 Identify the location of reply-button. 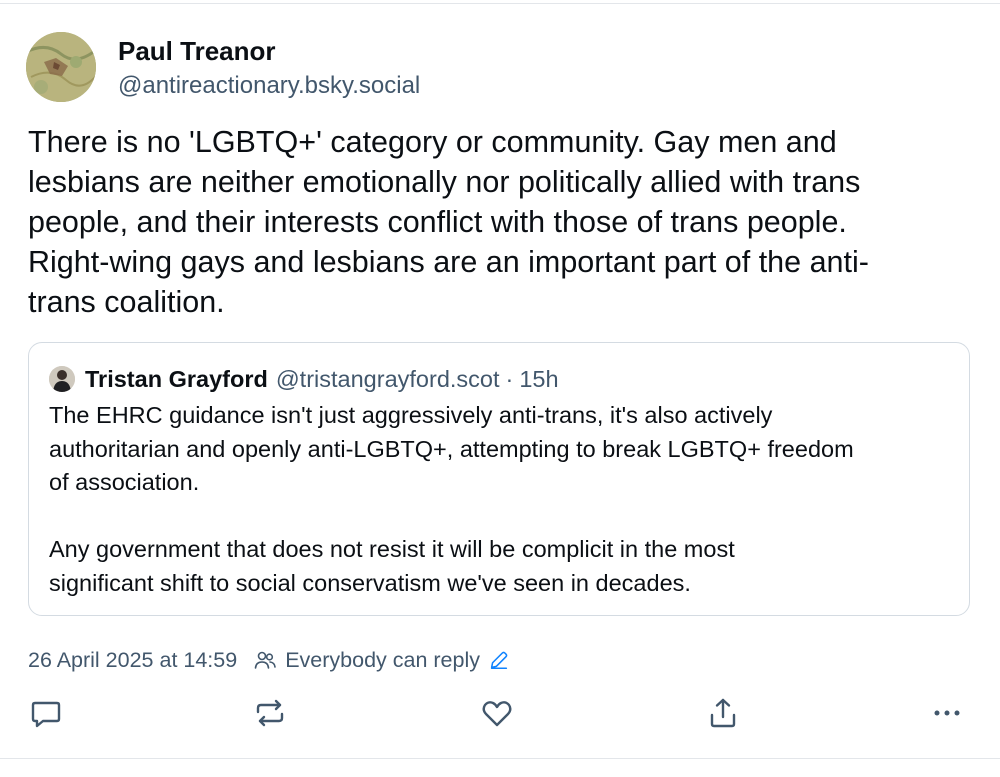
(46, 713).